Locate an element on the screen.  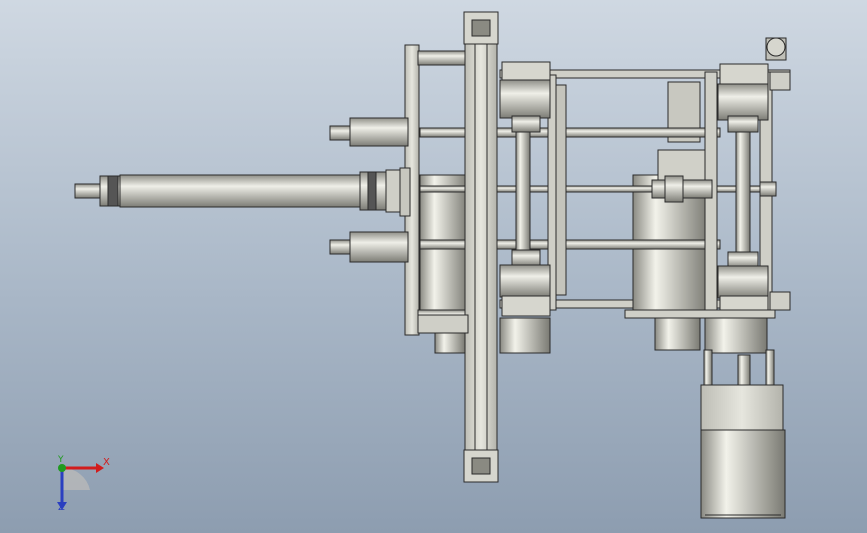
lower-cylinder is located at coordinates (369, 247).